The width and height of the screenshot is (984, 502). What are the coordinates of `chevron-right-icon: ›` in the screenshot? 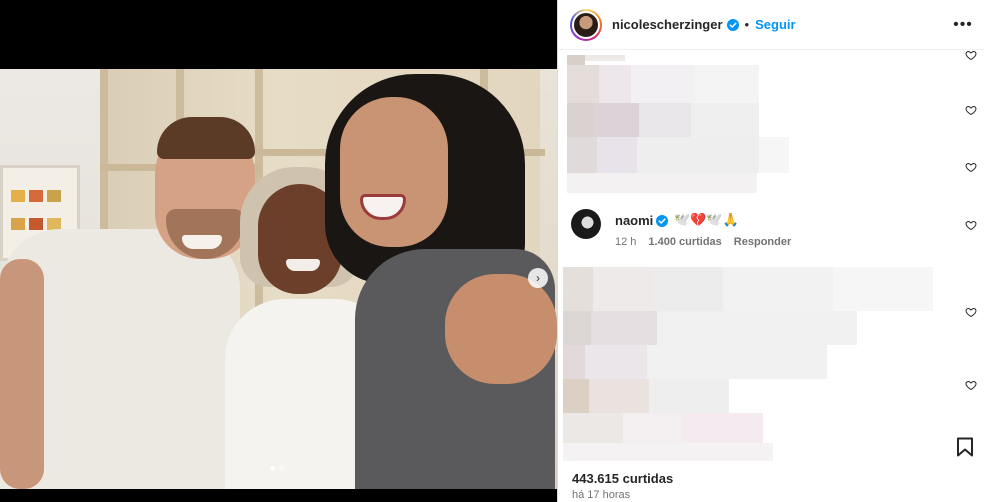 It's located at (538, 278).